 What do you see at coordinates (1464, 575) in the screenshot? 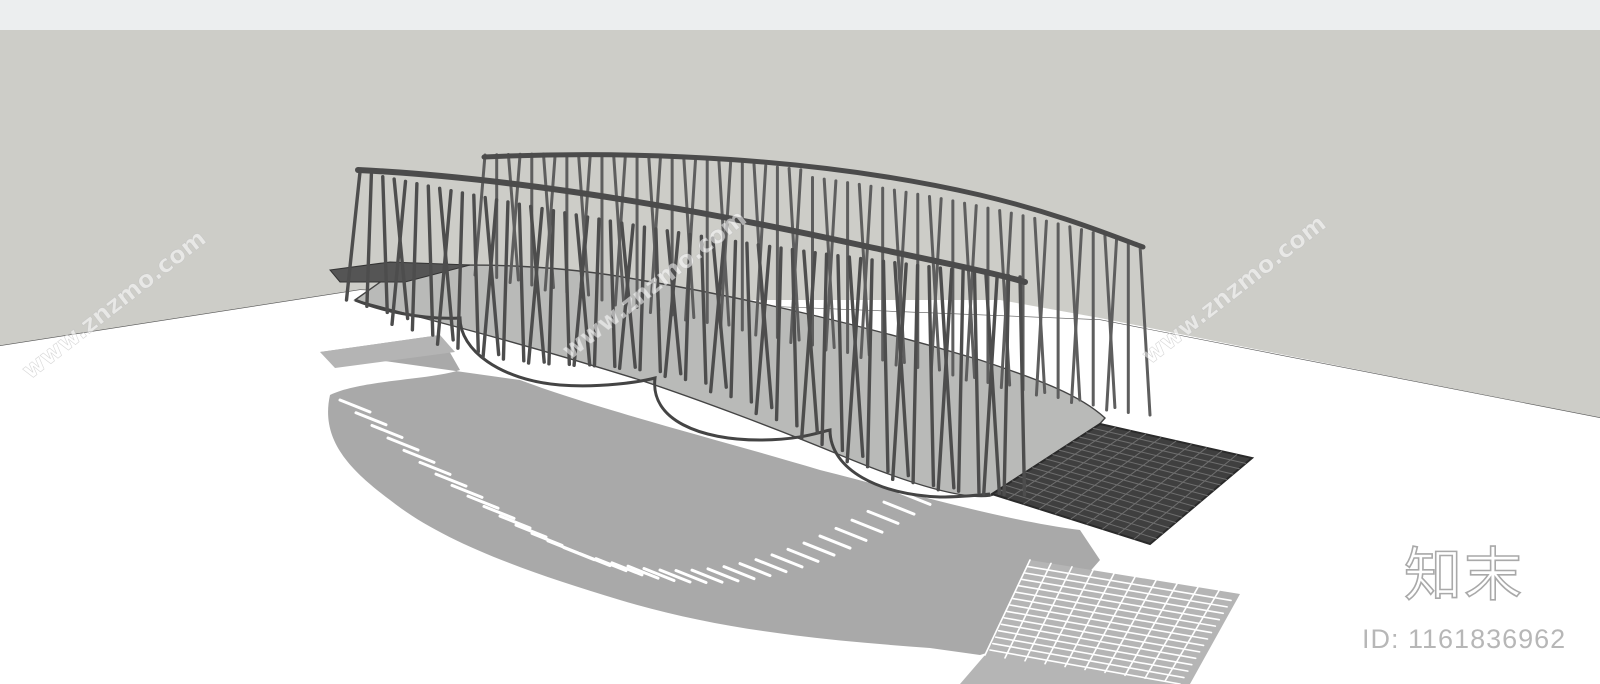
I see `brand-logo: 知末` at bounding box center [1464, 575].